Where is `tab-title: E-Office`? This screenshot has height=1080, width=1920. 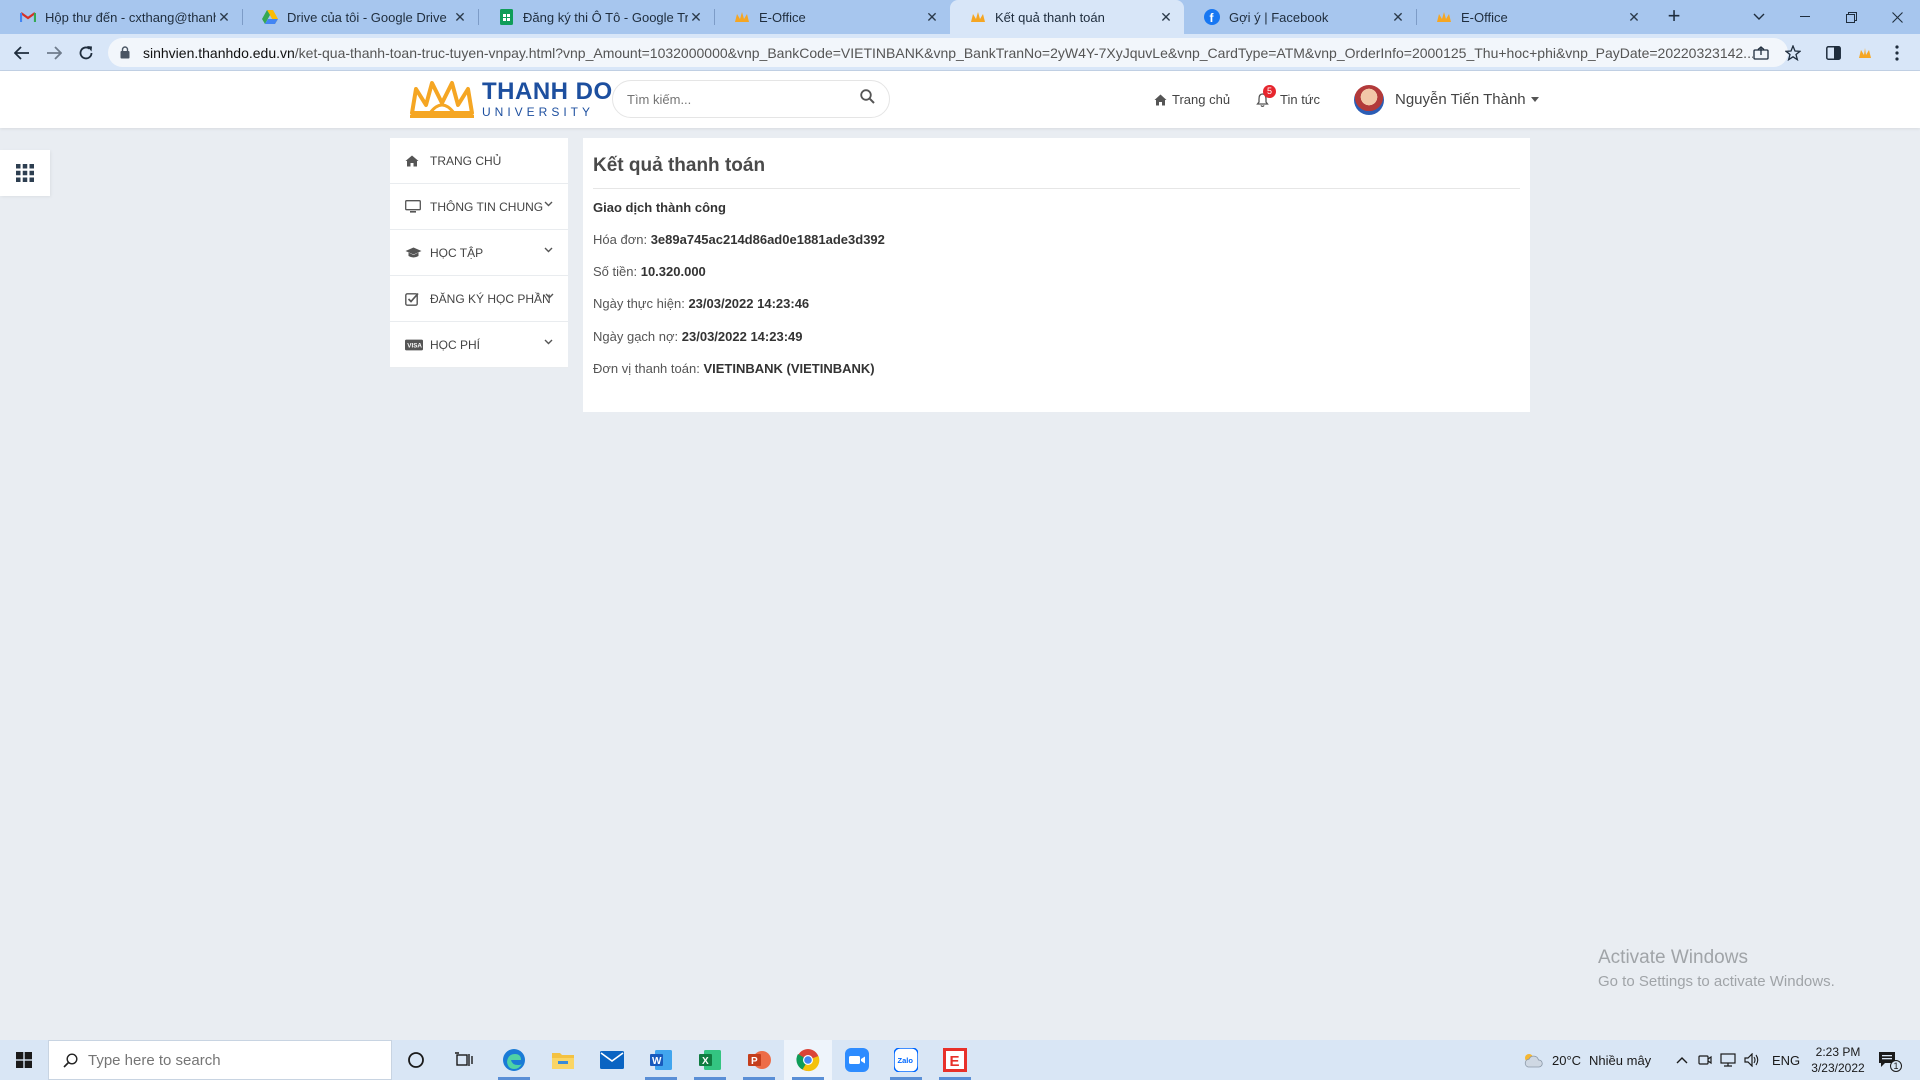
tab-title: E-Office is located at coordinates (1484, 17).